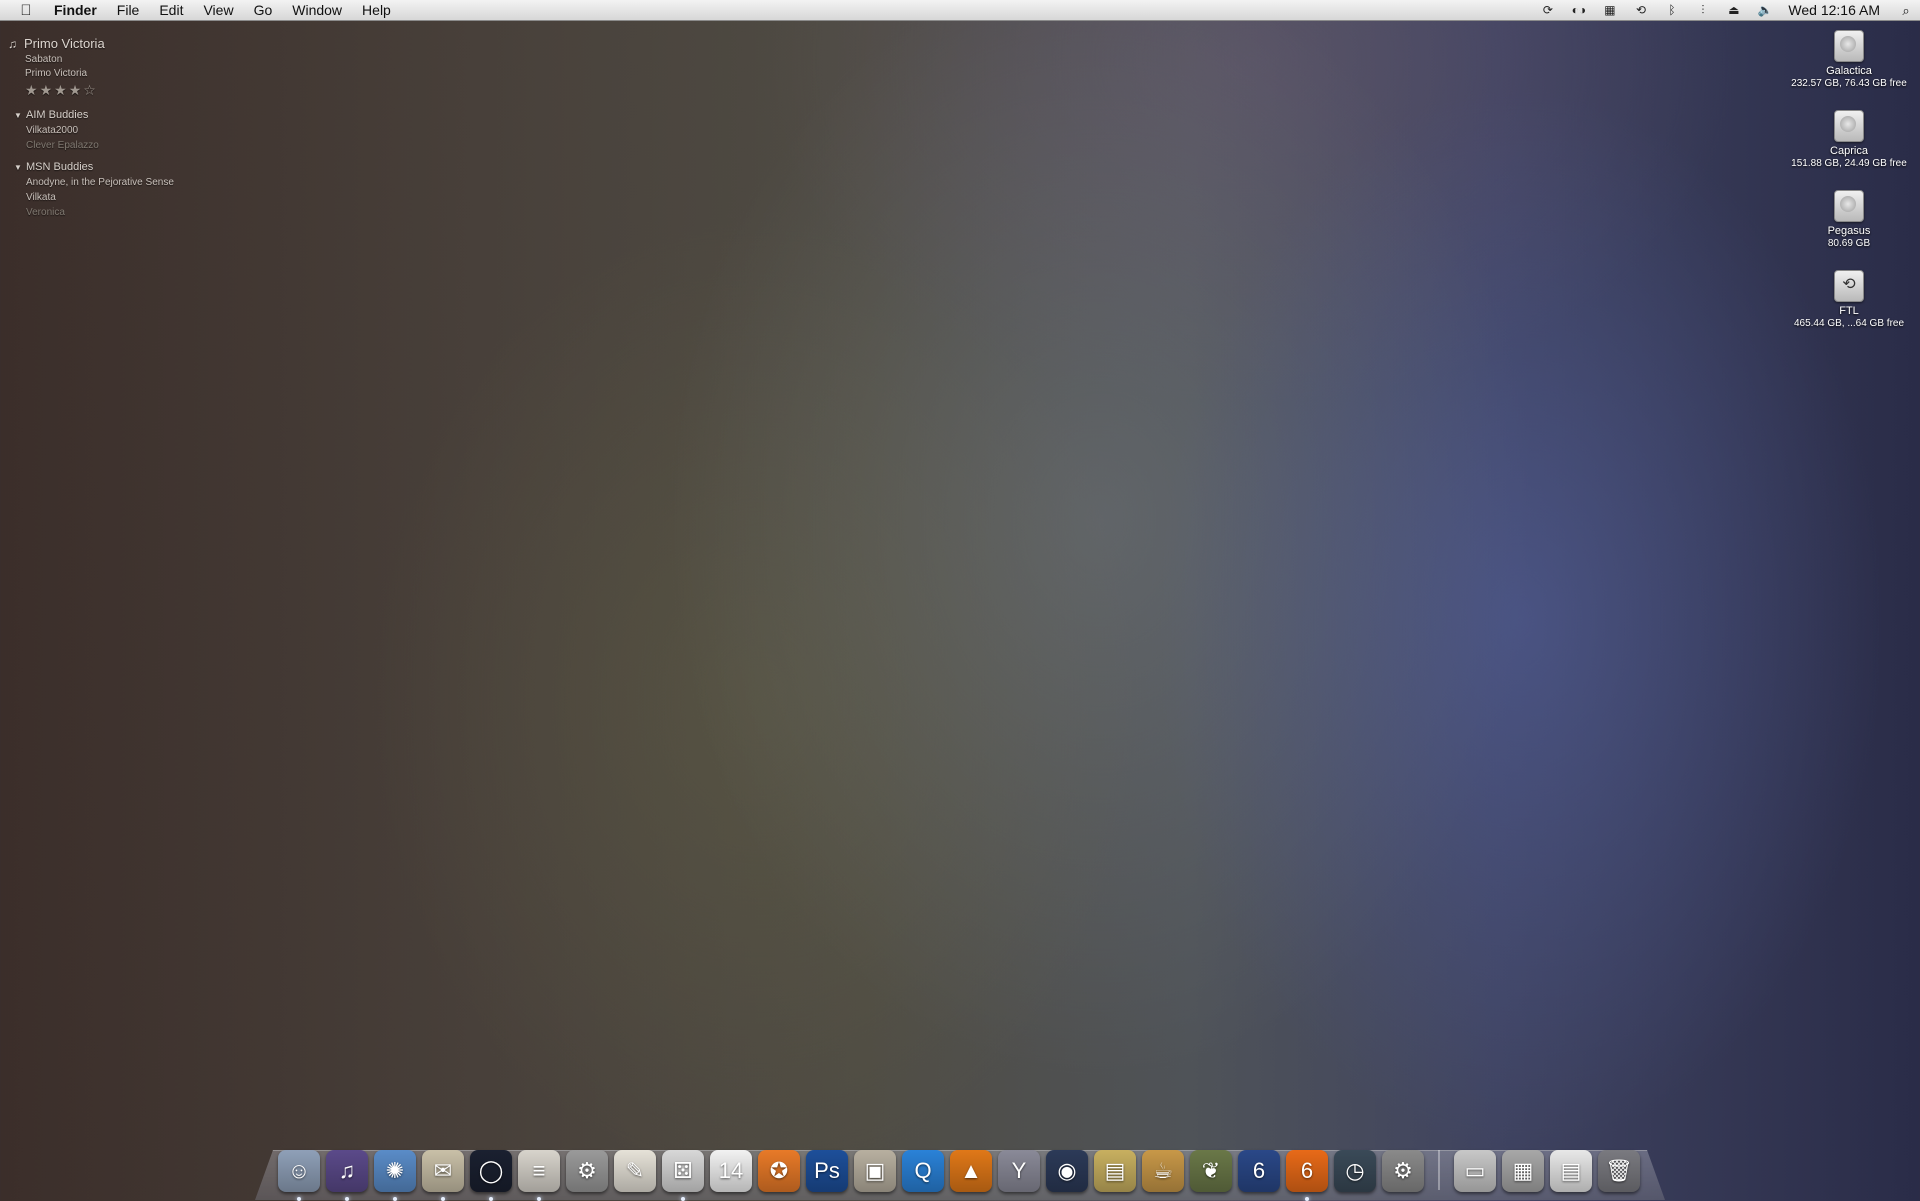  What do you see at coordinates (1640, 10) in the screenshot?
I see `time-machine-icon: ⟲` at bounding box center [1640, 10].